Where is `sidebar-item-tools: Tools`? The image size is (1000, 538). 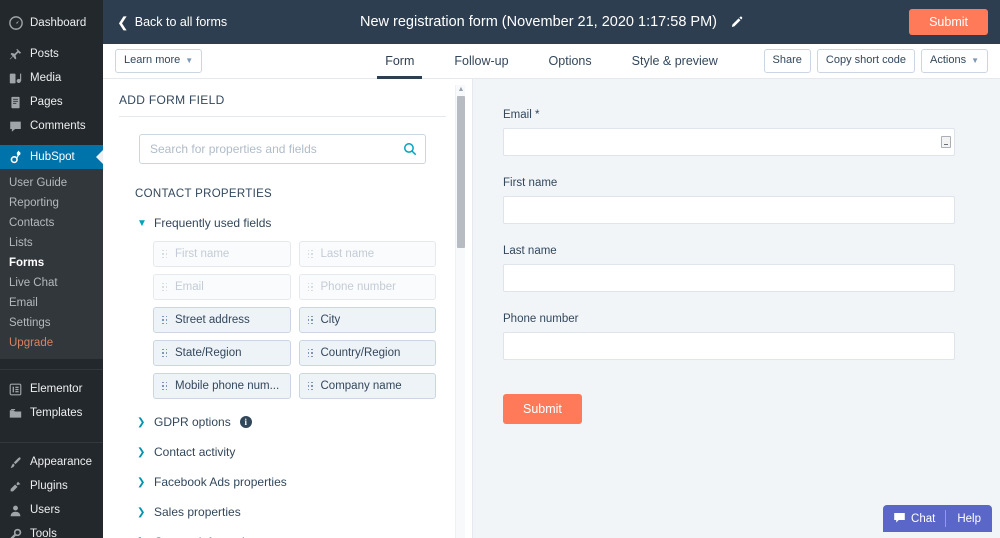 sidebar-item-tools: Tools is located at coordinates (51, 530).